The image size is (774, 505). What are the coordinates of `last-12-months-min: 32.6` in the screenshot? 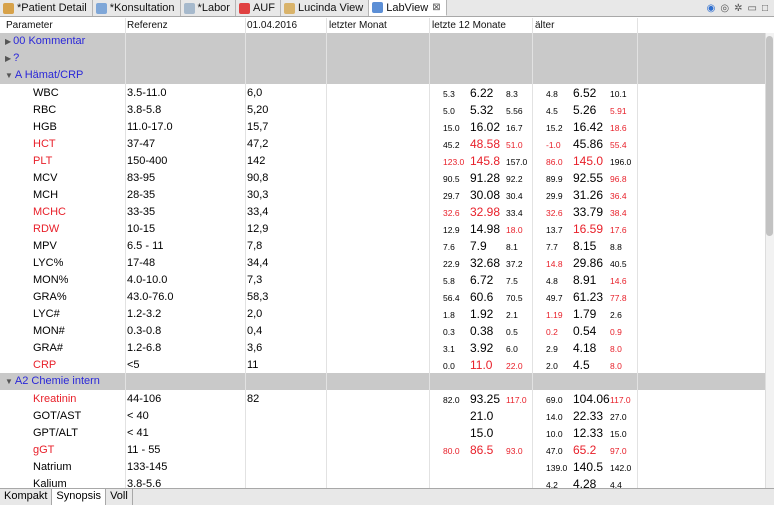 It's located at (451, 213).